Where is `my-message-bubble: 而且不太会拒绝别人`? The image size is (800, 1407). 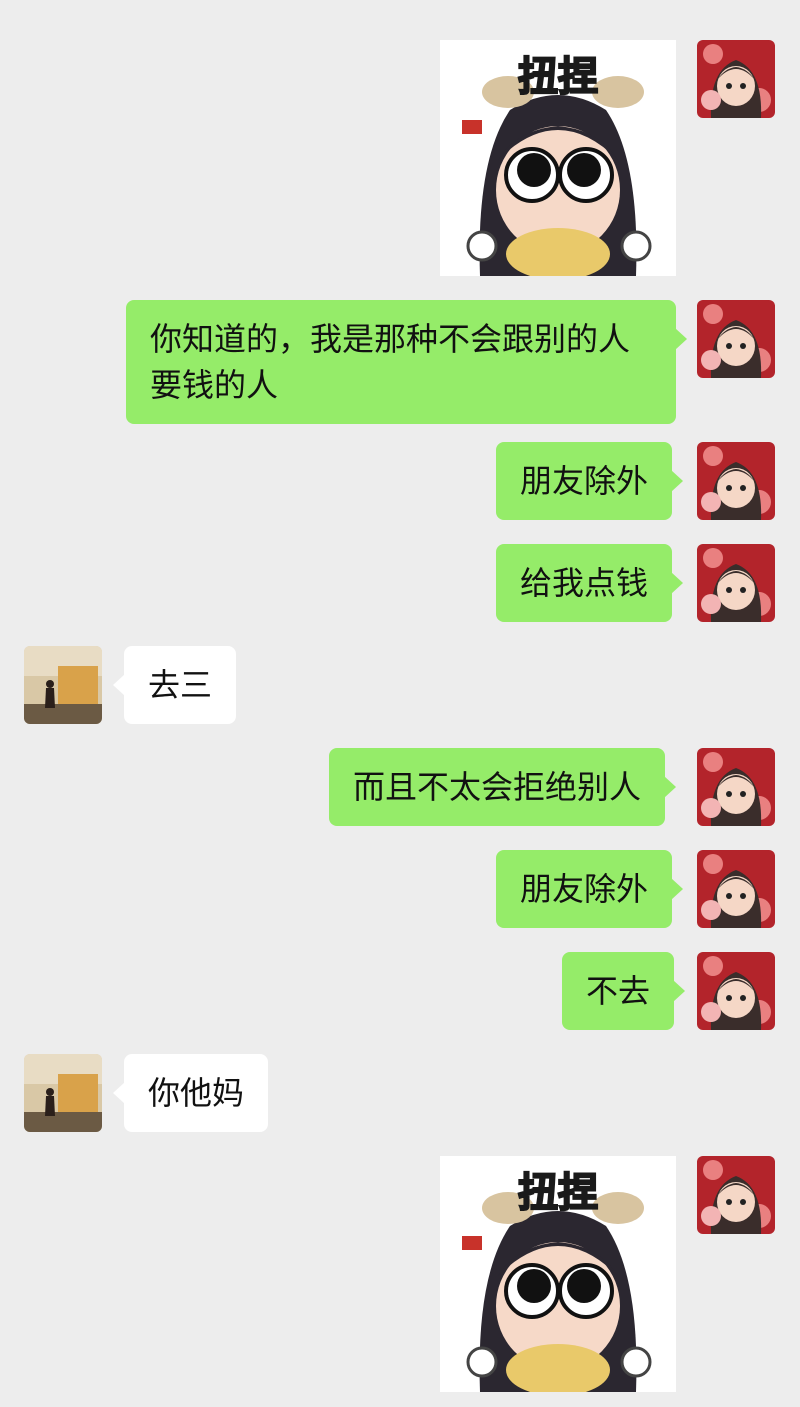 my-message-bubble: 而且不太会拒绝别人 is located at coordinates (503, 787).